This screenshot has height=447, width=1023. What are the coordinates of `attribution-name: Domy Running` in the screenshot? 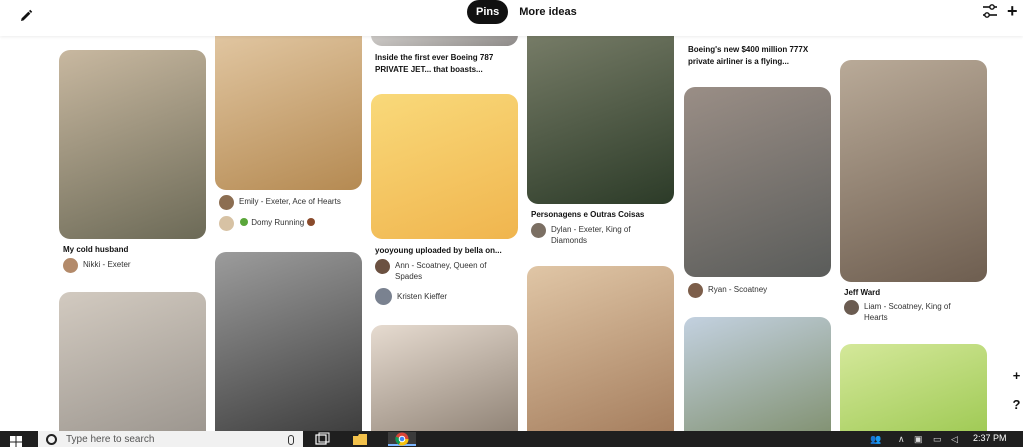 It's located at (278, 222).